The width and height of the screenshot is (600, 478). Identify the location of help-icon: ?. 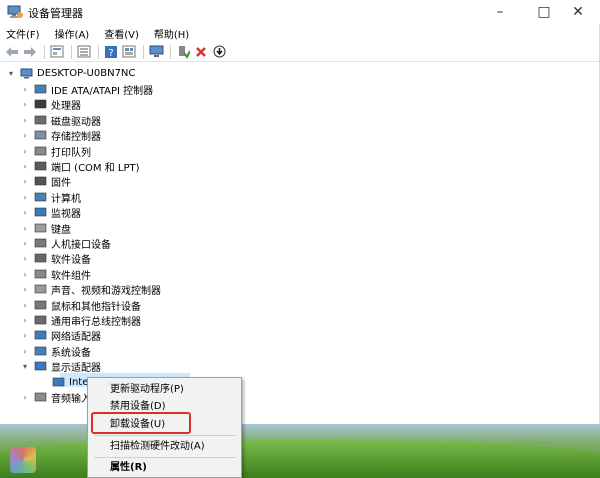
(111, 52).